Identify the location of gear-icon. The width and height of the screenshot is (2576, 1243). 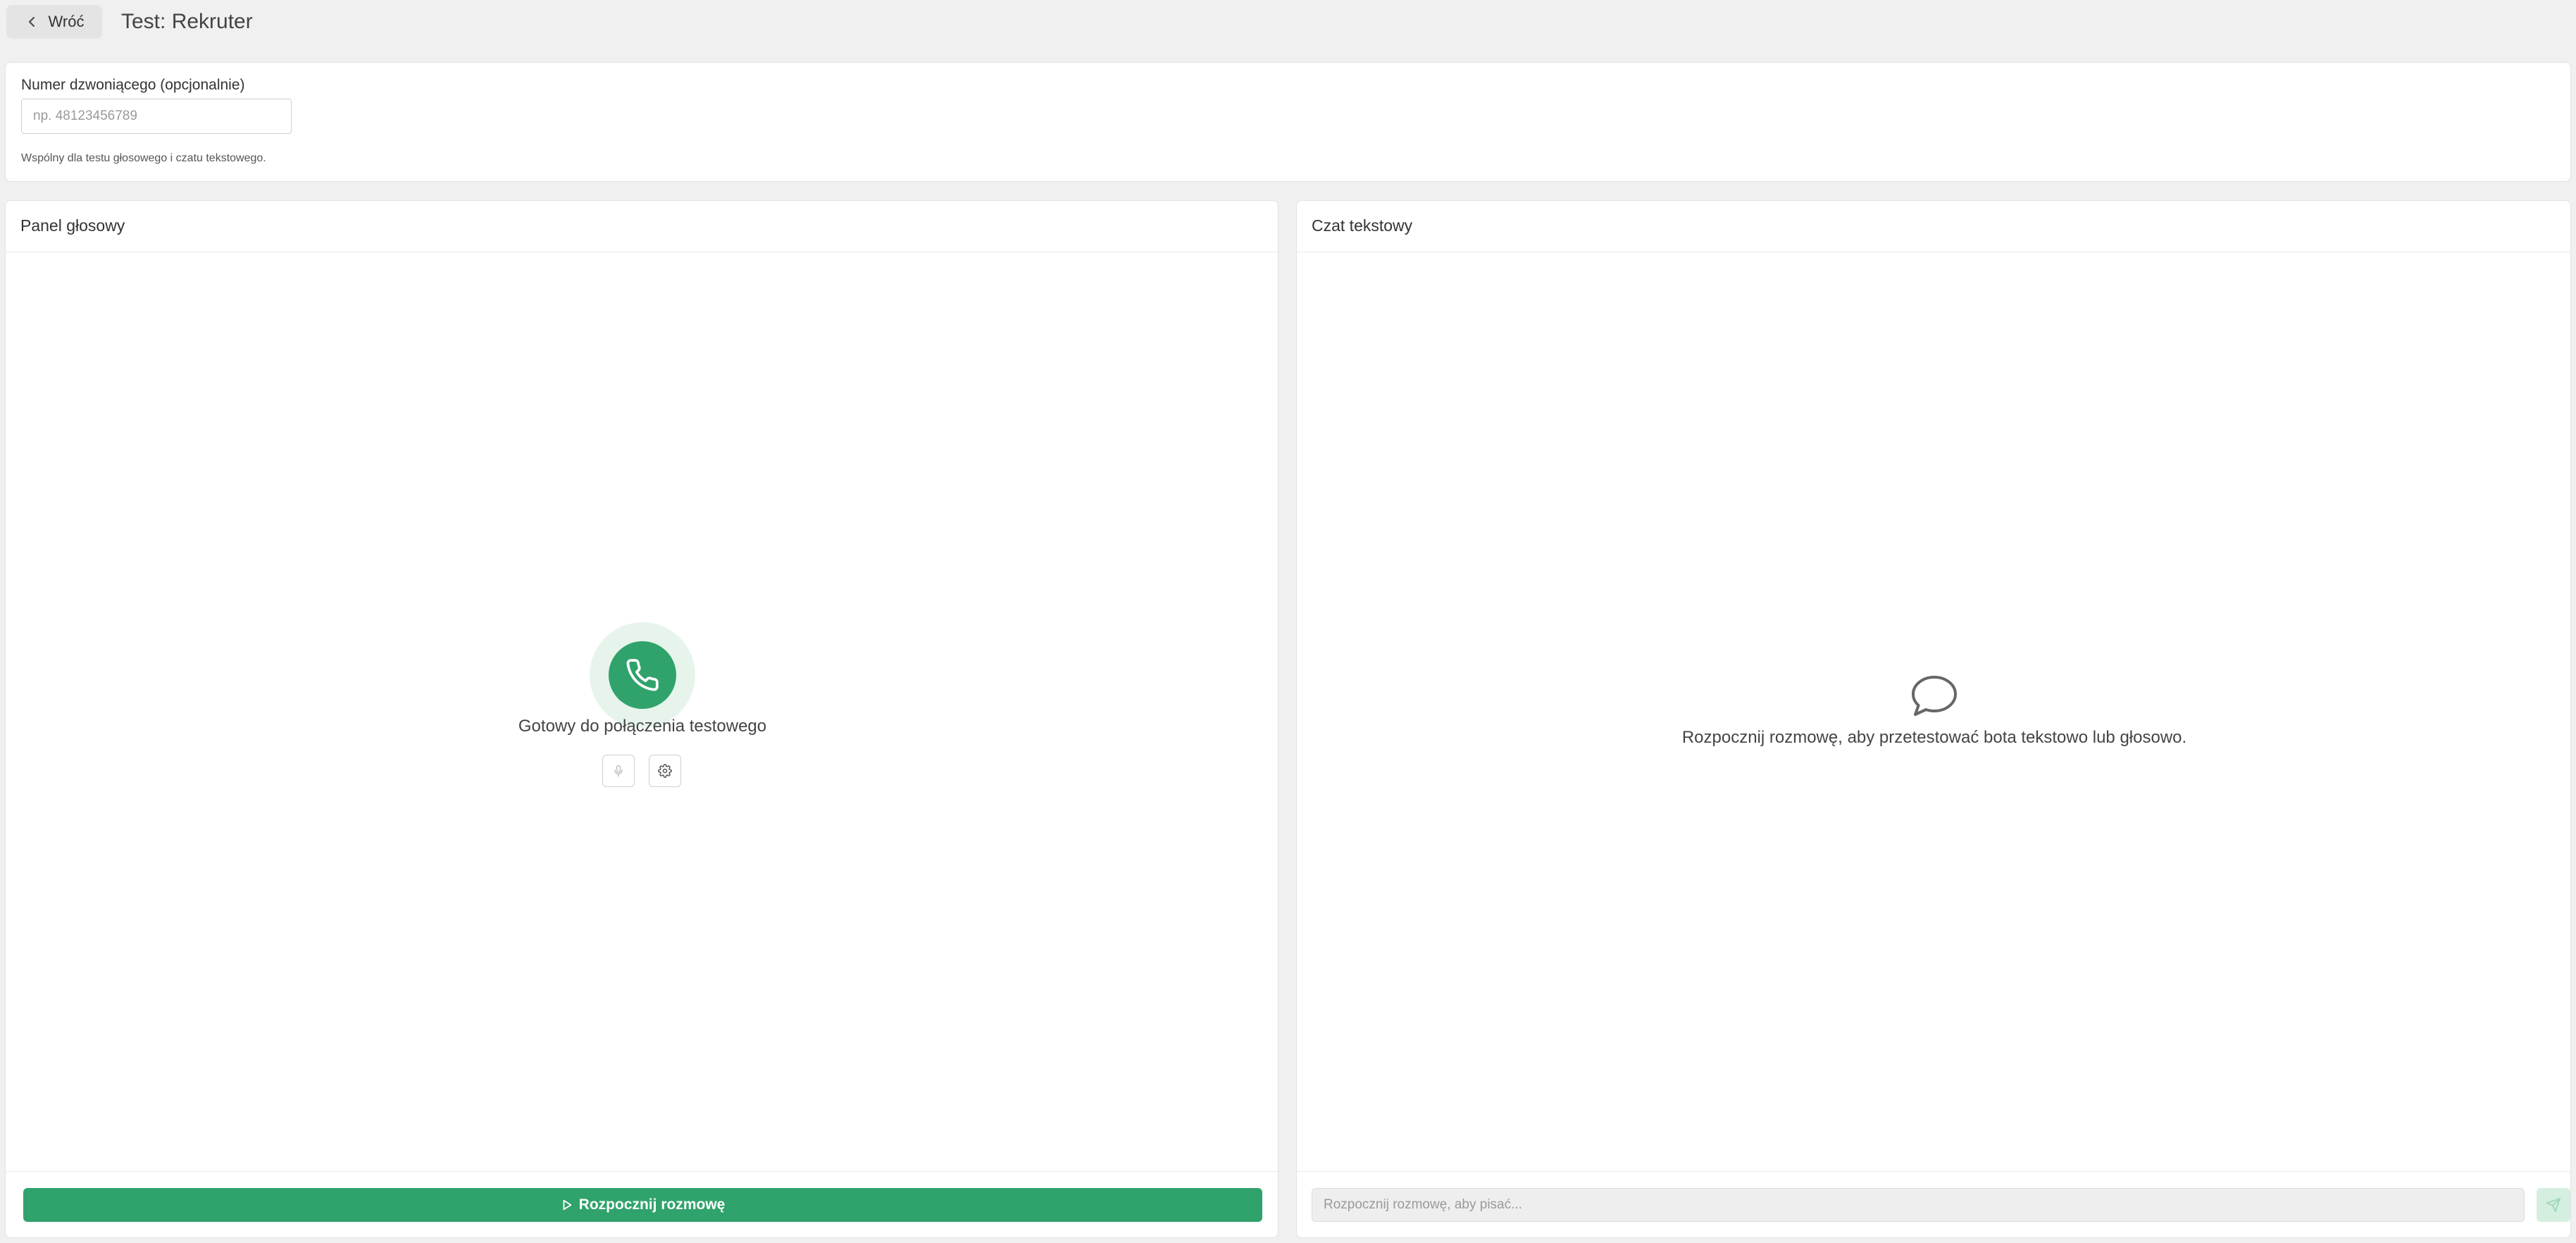
(665, 771).